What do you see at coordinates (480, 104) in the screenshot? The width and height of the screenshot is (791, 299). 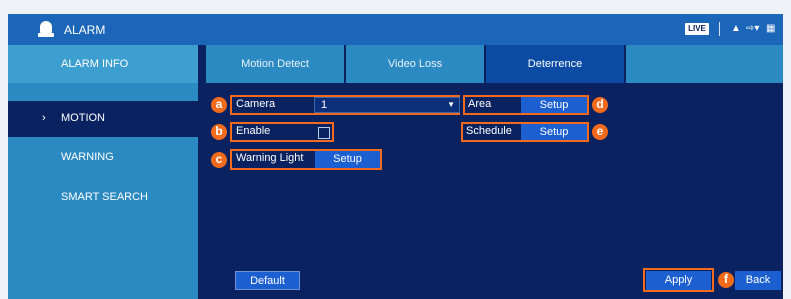 I see `area-label: Area` at bounding box center [480, 104].